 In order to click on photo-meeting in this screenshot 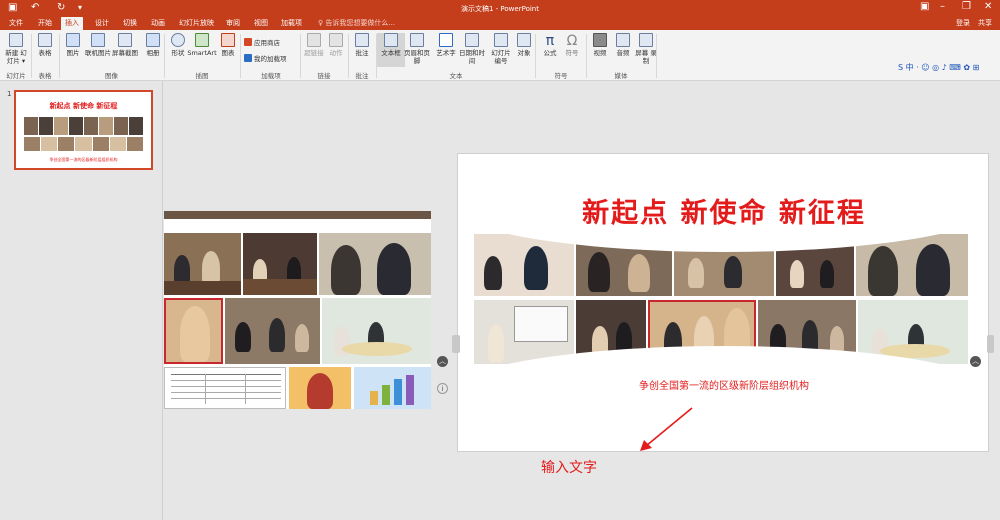, I will do `click(202, 264)`.